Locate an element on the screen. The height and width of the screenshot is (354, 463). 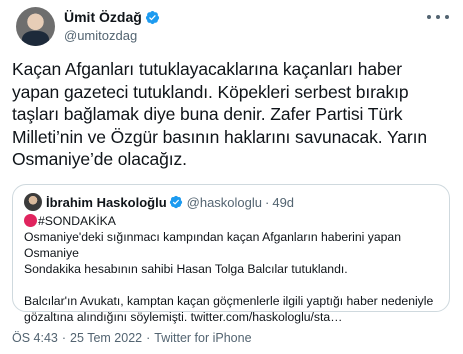
quoted-author-name: İbrahim Haskoloğlu is located at coordinates (106, 202).